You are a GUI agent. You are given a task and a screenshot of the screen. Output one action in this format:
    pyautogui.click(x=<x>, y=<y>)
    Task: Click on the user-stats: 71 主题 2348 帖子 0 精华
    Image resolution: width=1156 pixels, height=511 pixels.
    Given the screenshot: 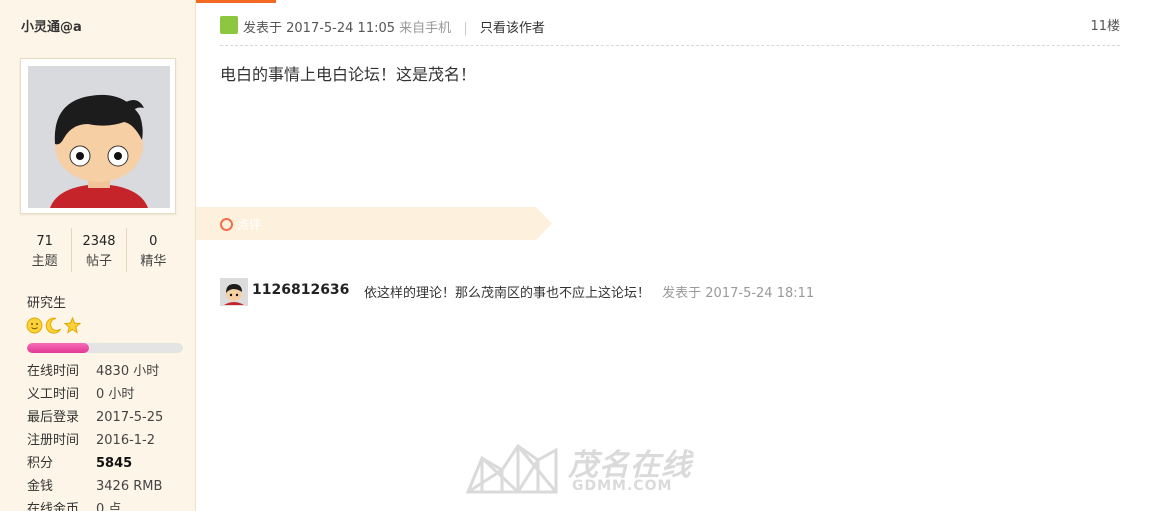 What is the action you would take?
    pyautogui.click(x=99, y=250)
    